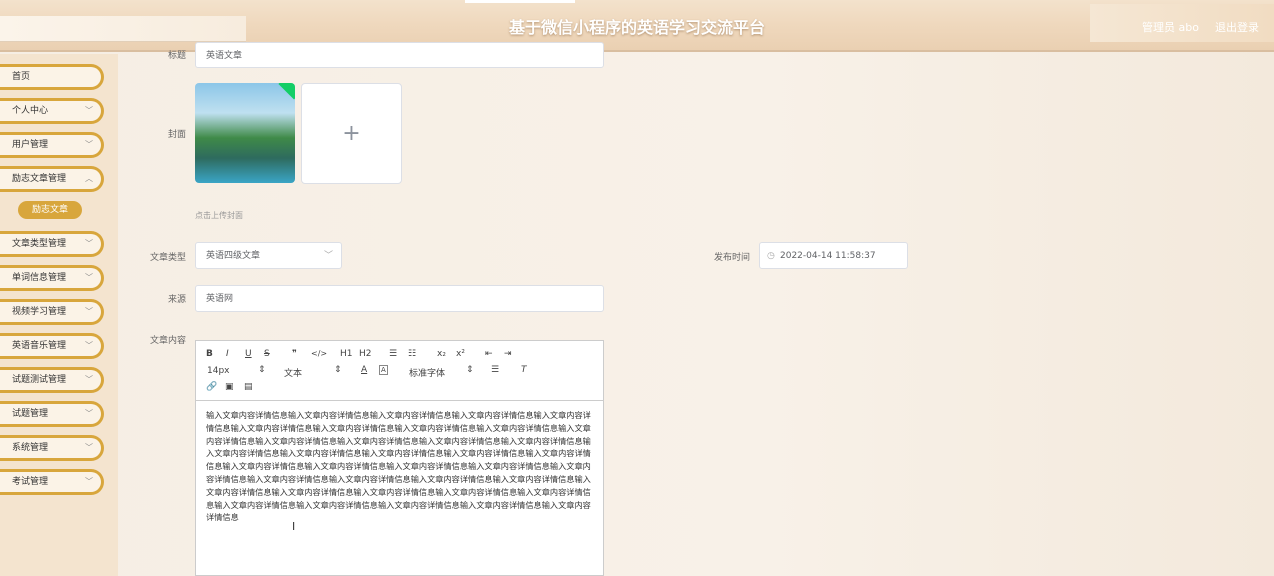  What do you see at coordinates (229, 387) in the screenshot?
I see `image-icon: ▣` at bounding box center [229, 387].